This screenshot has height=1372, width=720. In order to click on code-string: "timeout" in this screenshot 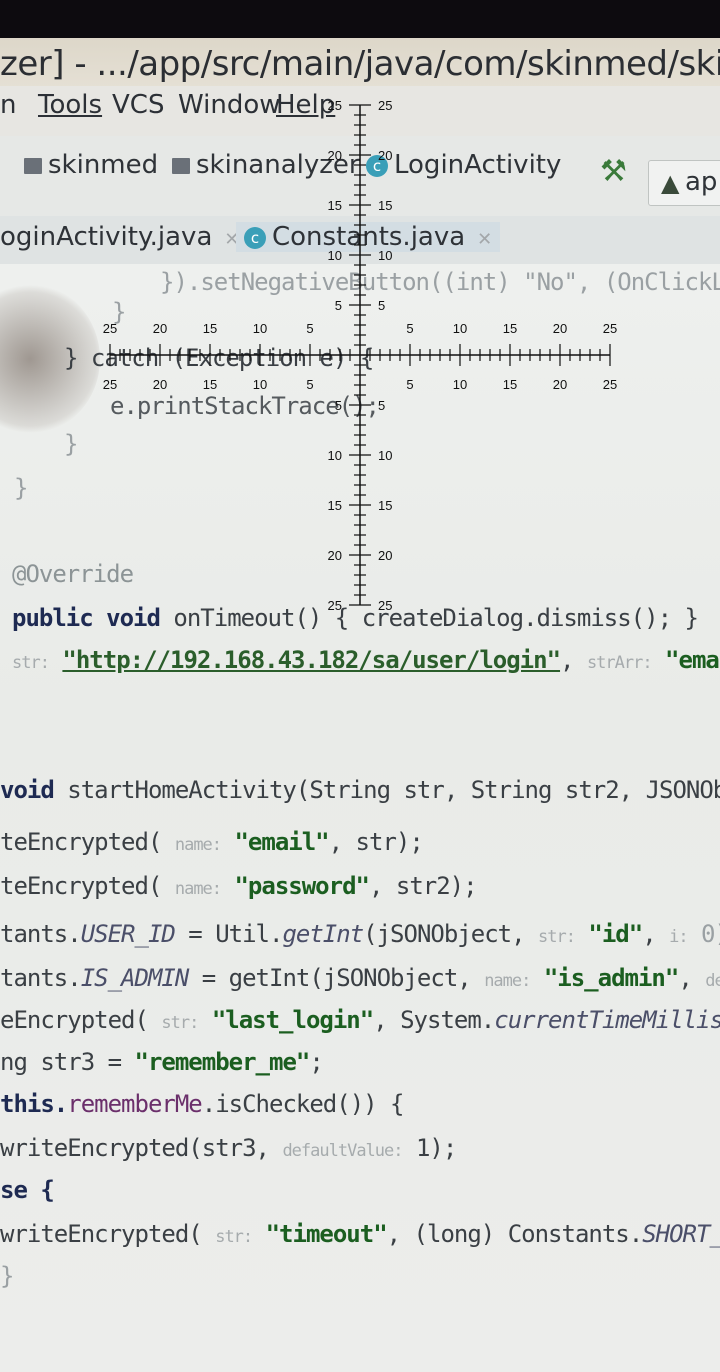, I will do `click(326, 1234)`.